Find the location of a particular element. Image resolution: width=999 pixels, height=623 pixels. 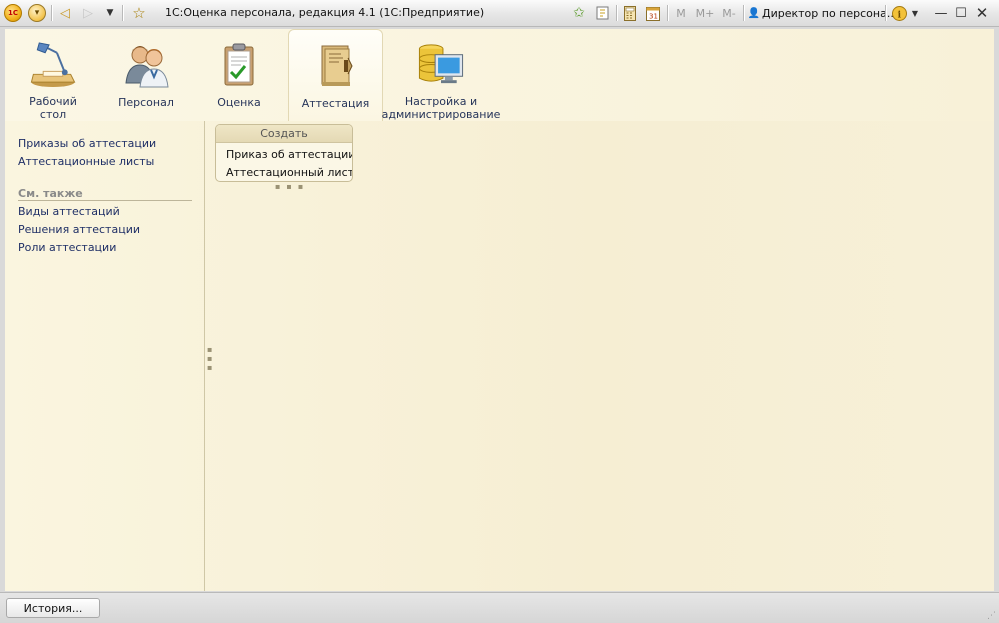

info-icon: i is located at coordinates (899, 13).